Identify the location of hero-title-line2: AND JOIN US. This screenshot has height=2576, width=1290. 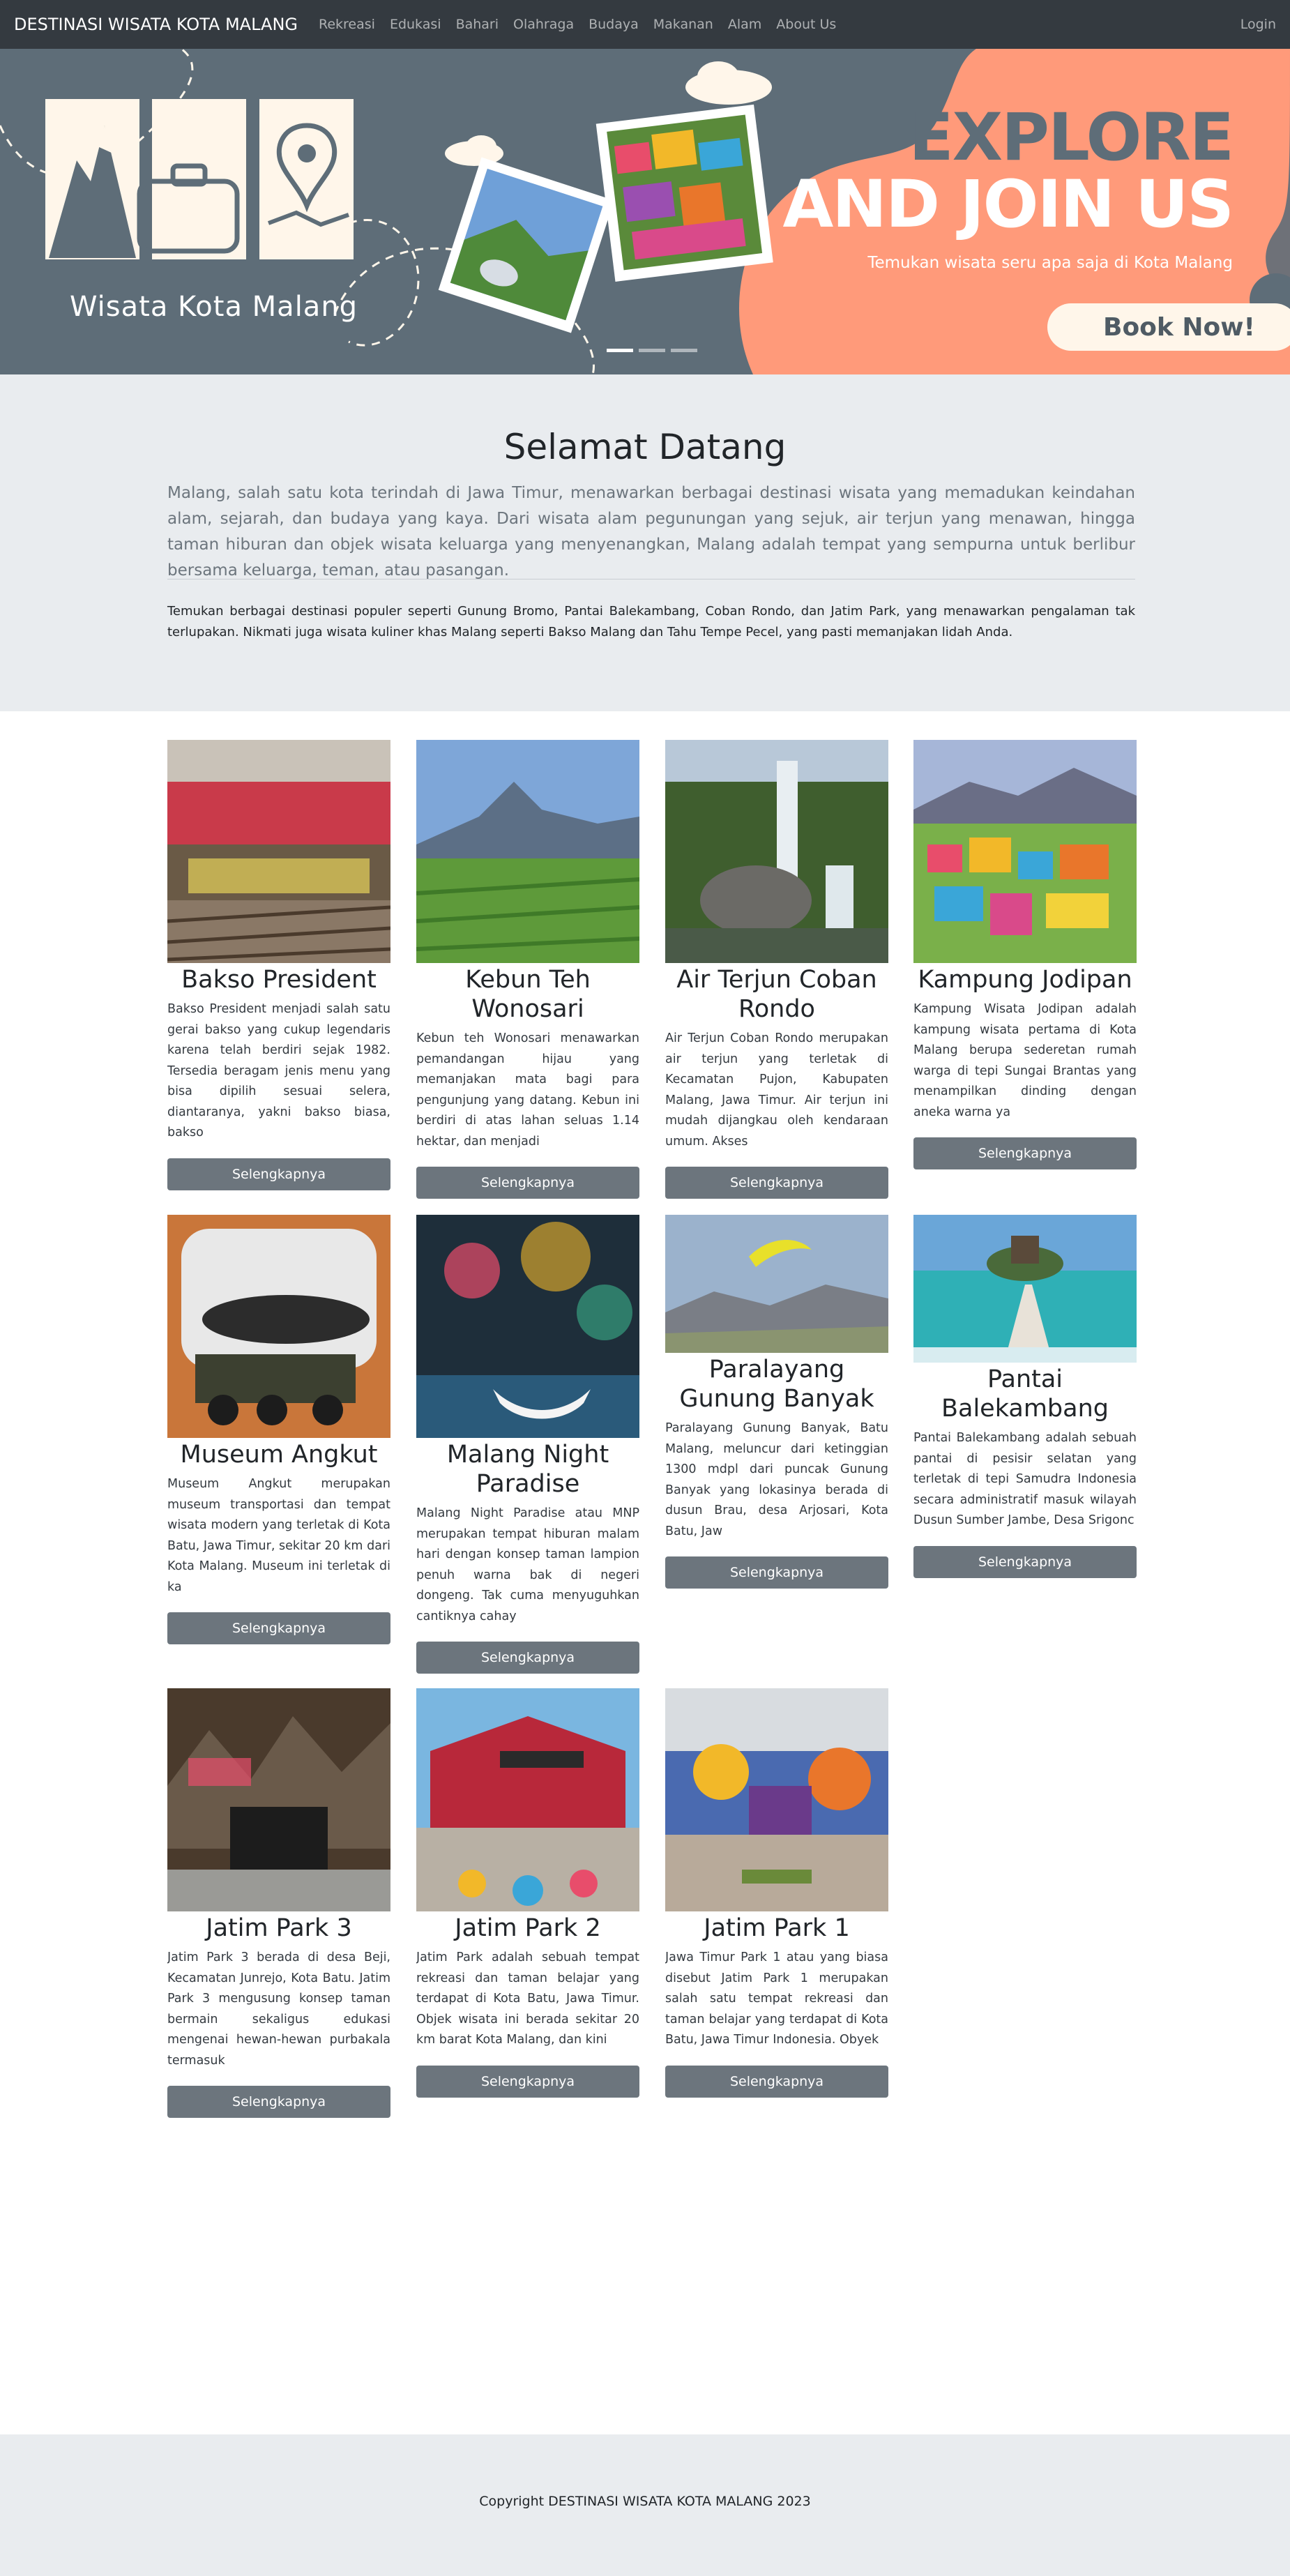
(1008, 205).